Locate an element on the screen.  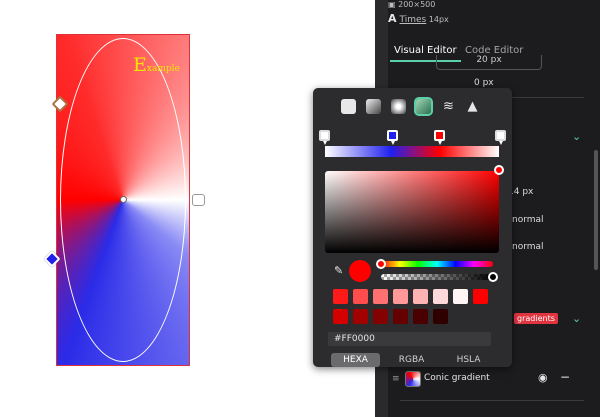
layer-name: Conic gradient is located at coordinates (457, 378).